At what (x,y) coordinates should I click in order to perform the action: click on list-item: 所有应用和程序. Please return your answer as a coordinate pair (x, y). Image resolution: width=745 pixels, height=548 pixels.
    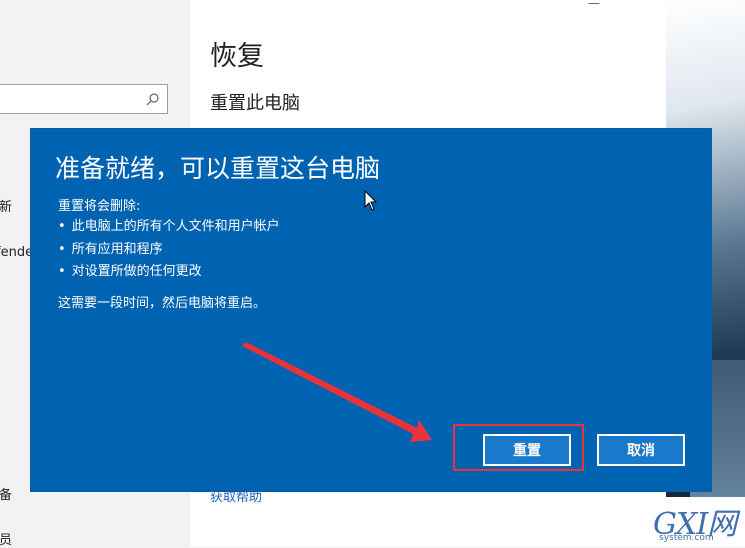
    Looking at the image, I should click on (169, 250).